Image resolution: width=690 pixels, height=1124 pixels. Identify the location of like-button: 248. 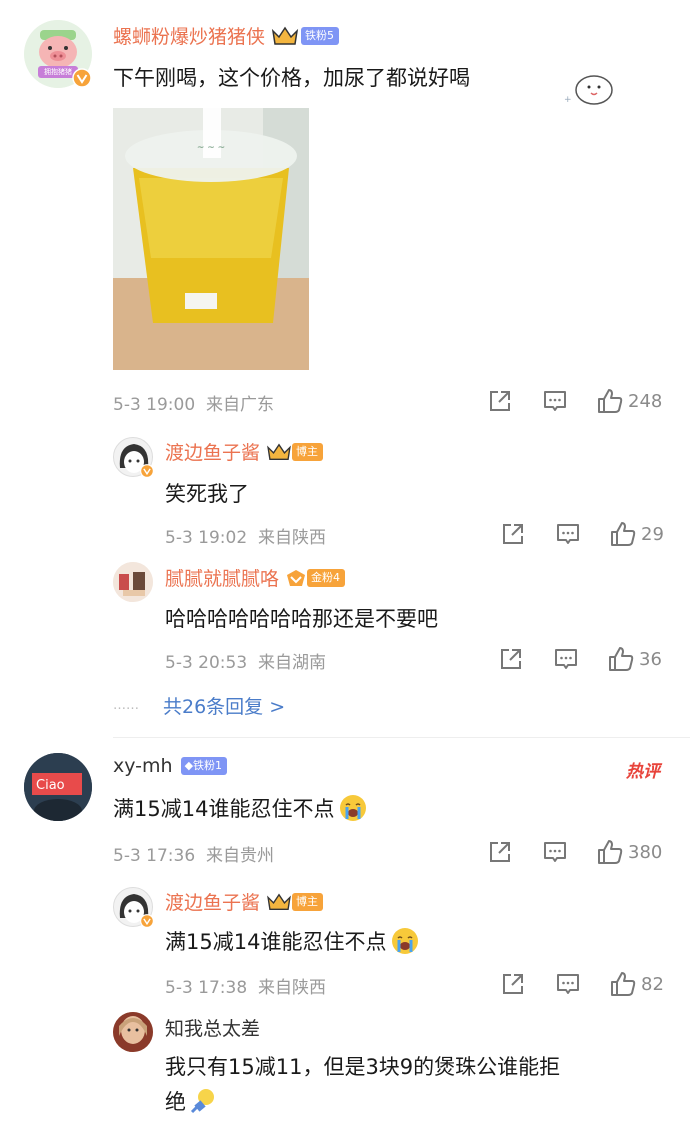
(629, 401).